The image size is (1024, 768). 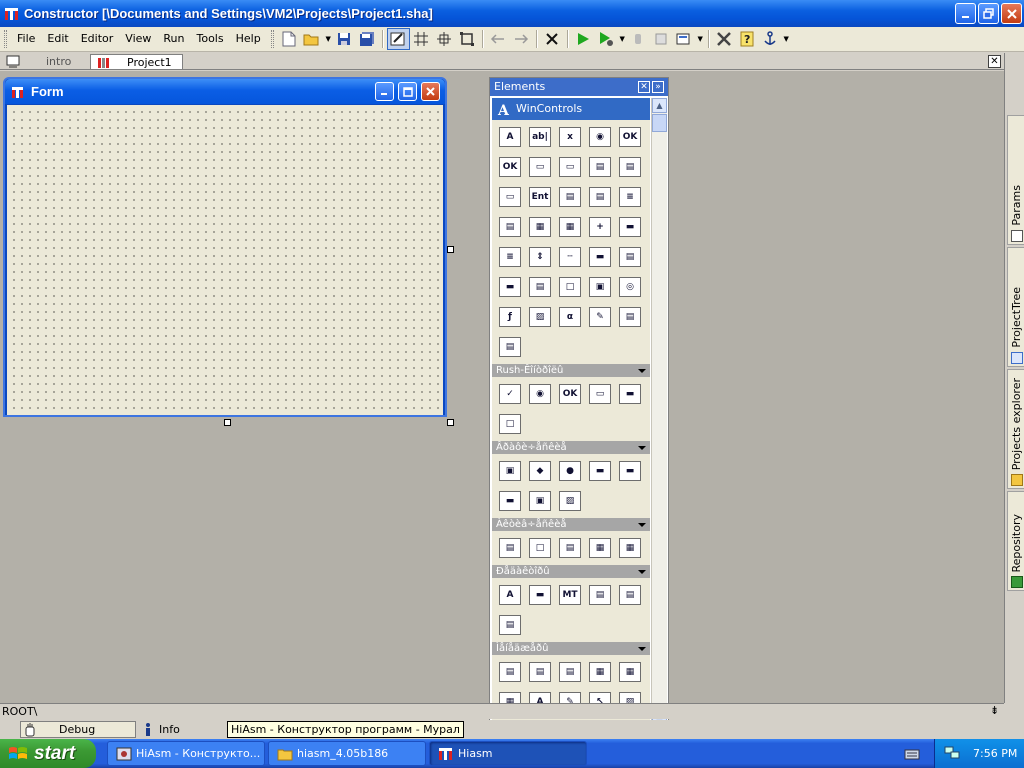 What do you see at coordinates (347, 753) in the screenshot?
I see `taskbar-task-hiasm-folder: hiasm_4.05b186` at bounding box center [347, 753].